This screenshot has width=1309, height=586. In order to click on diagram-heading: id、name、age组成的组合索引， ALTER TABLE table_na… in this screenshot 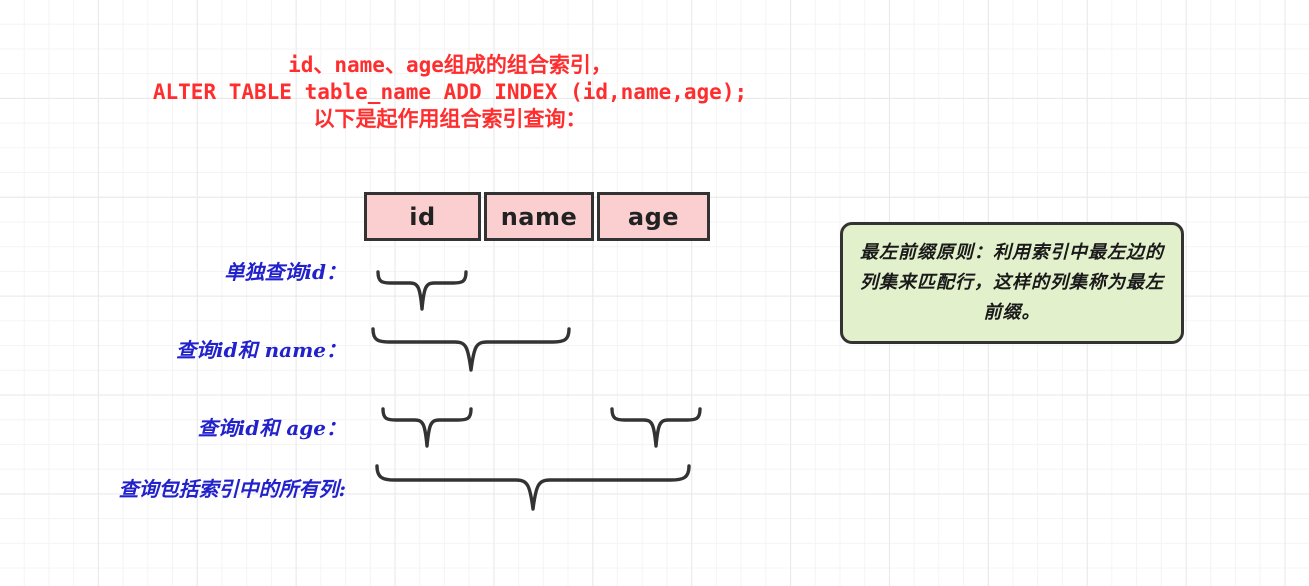, I will do `click(450, 92)`.